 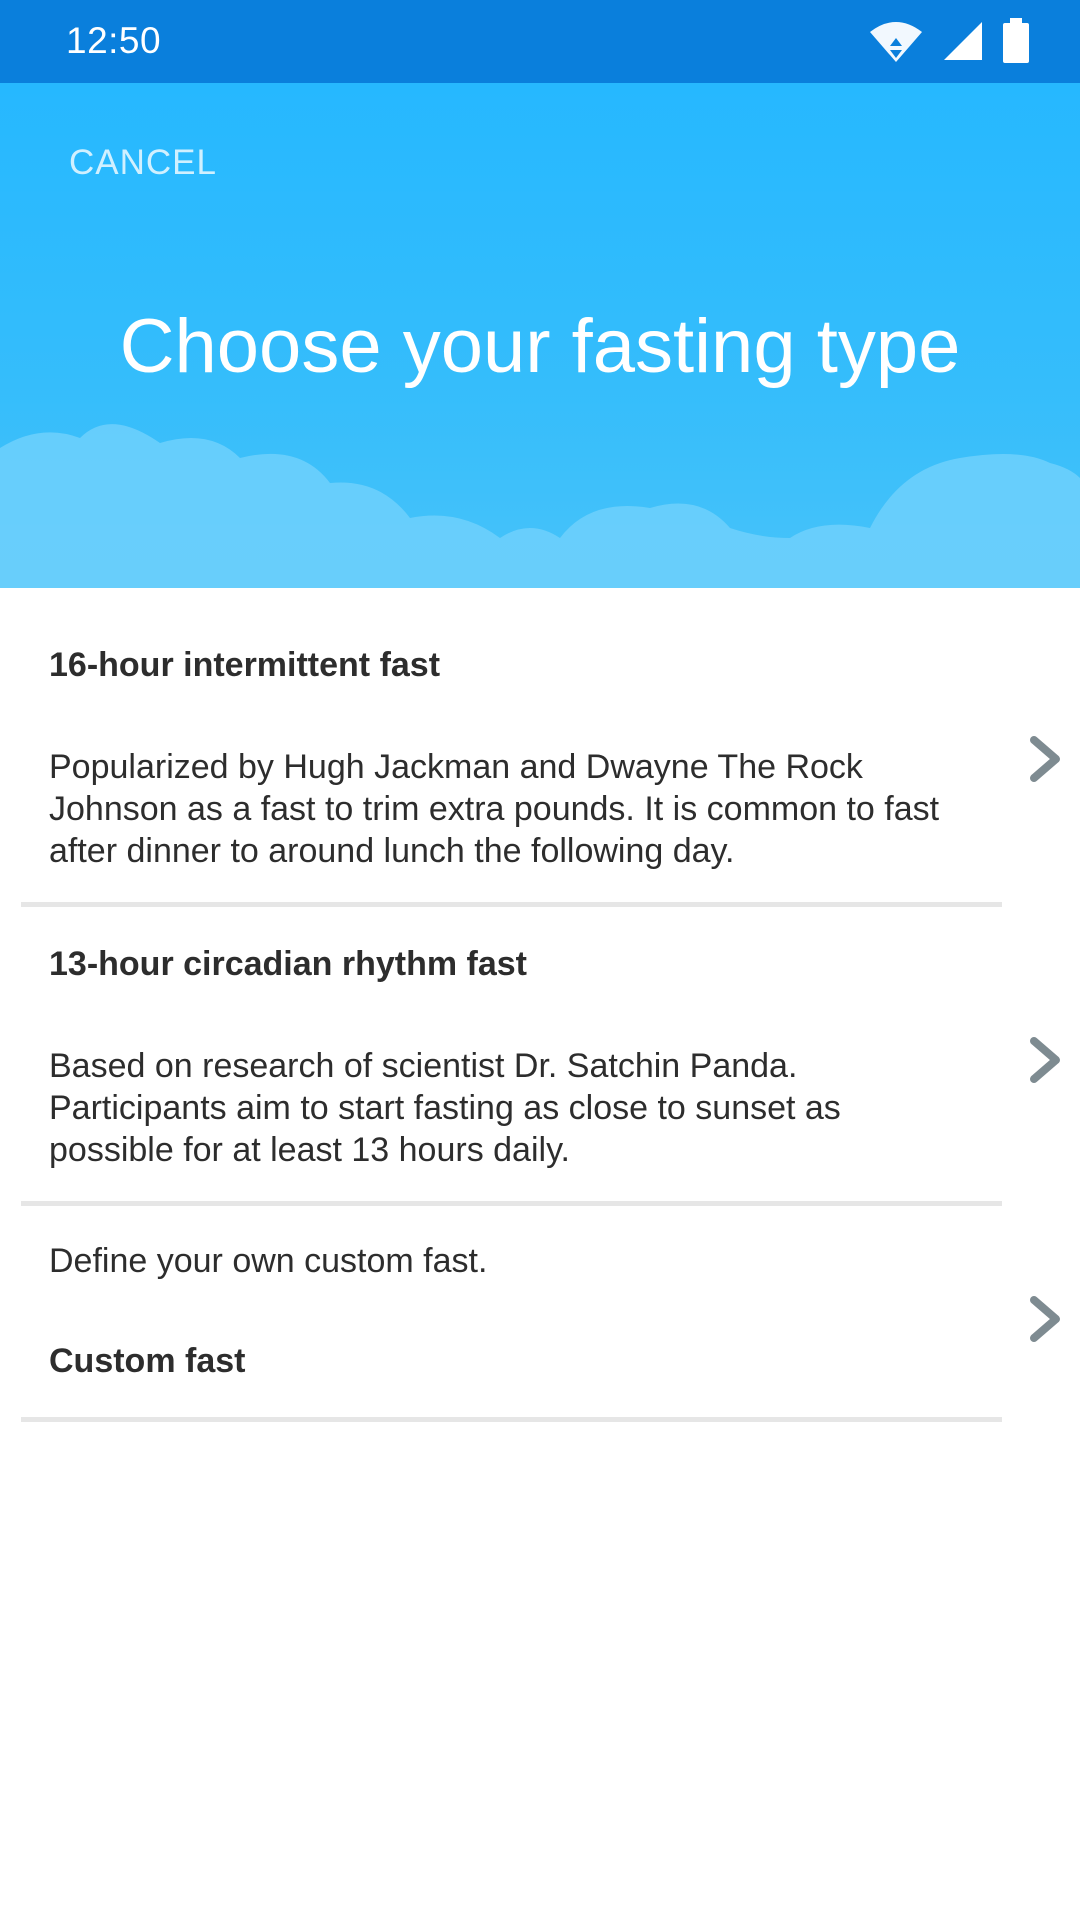 What do you see at coordinates (540, 41) in the screenshot?
I see `status-bar: 12:50` at bounding box center [540, 41].